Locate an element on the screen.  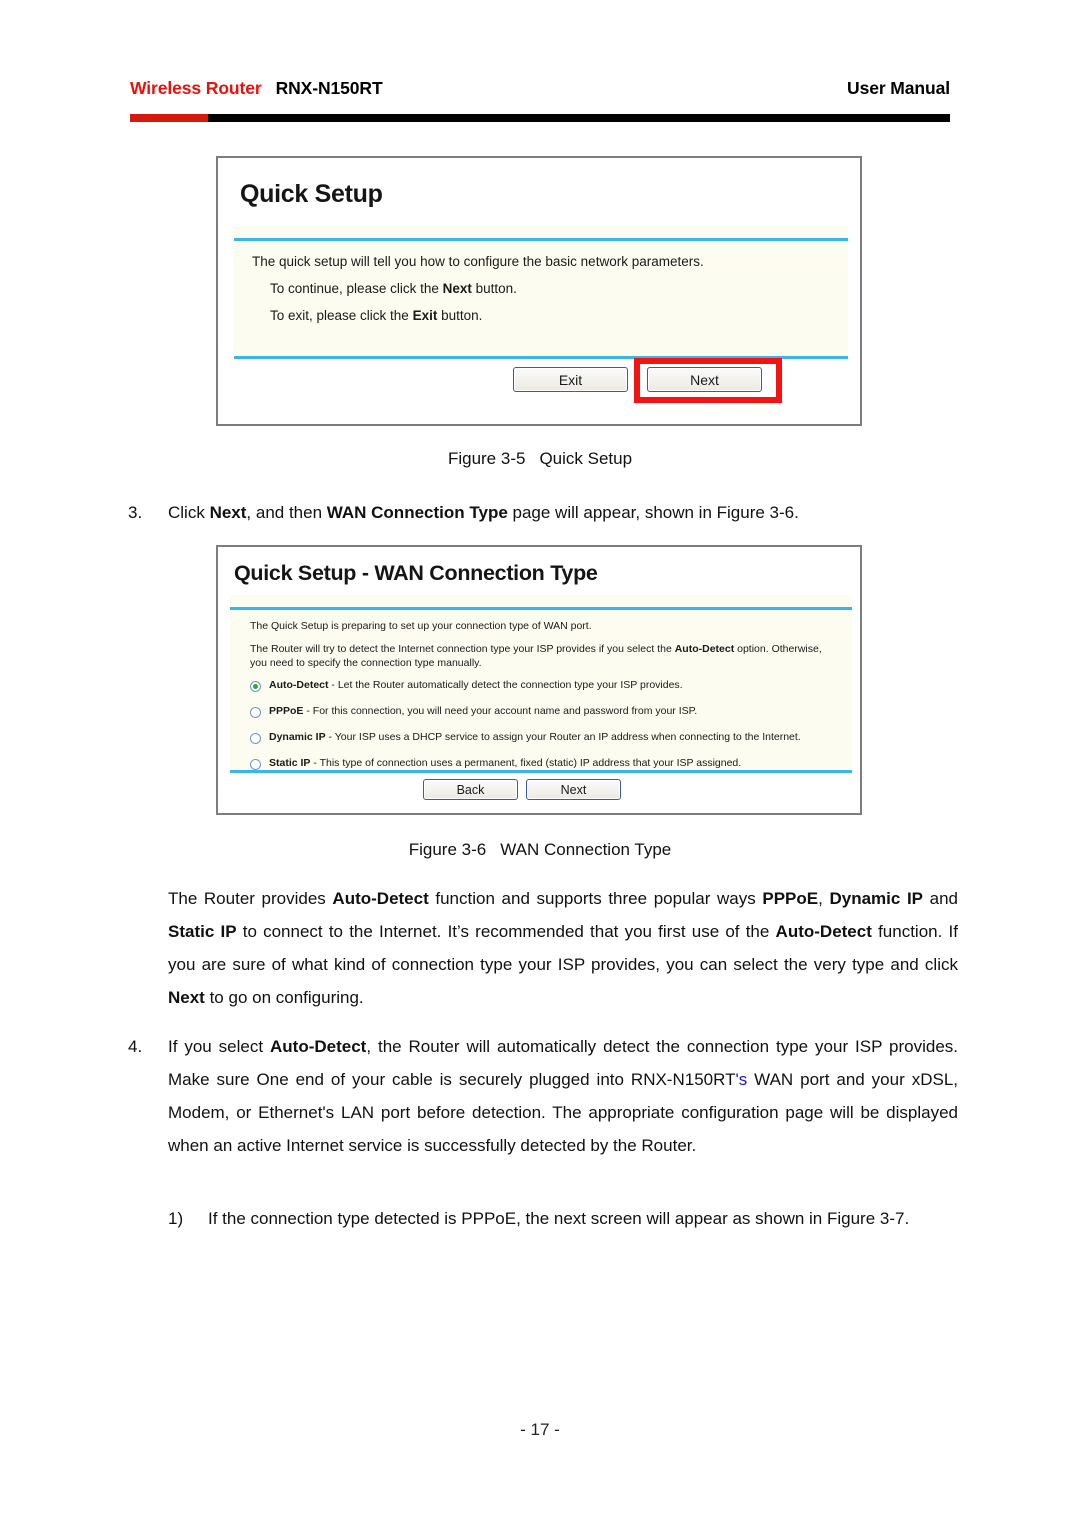
header-model: RNX-N150RT is located at coordinates (329, 88).